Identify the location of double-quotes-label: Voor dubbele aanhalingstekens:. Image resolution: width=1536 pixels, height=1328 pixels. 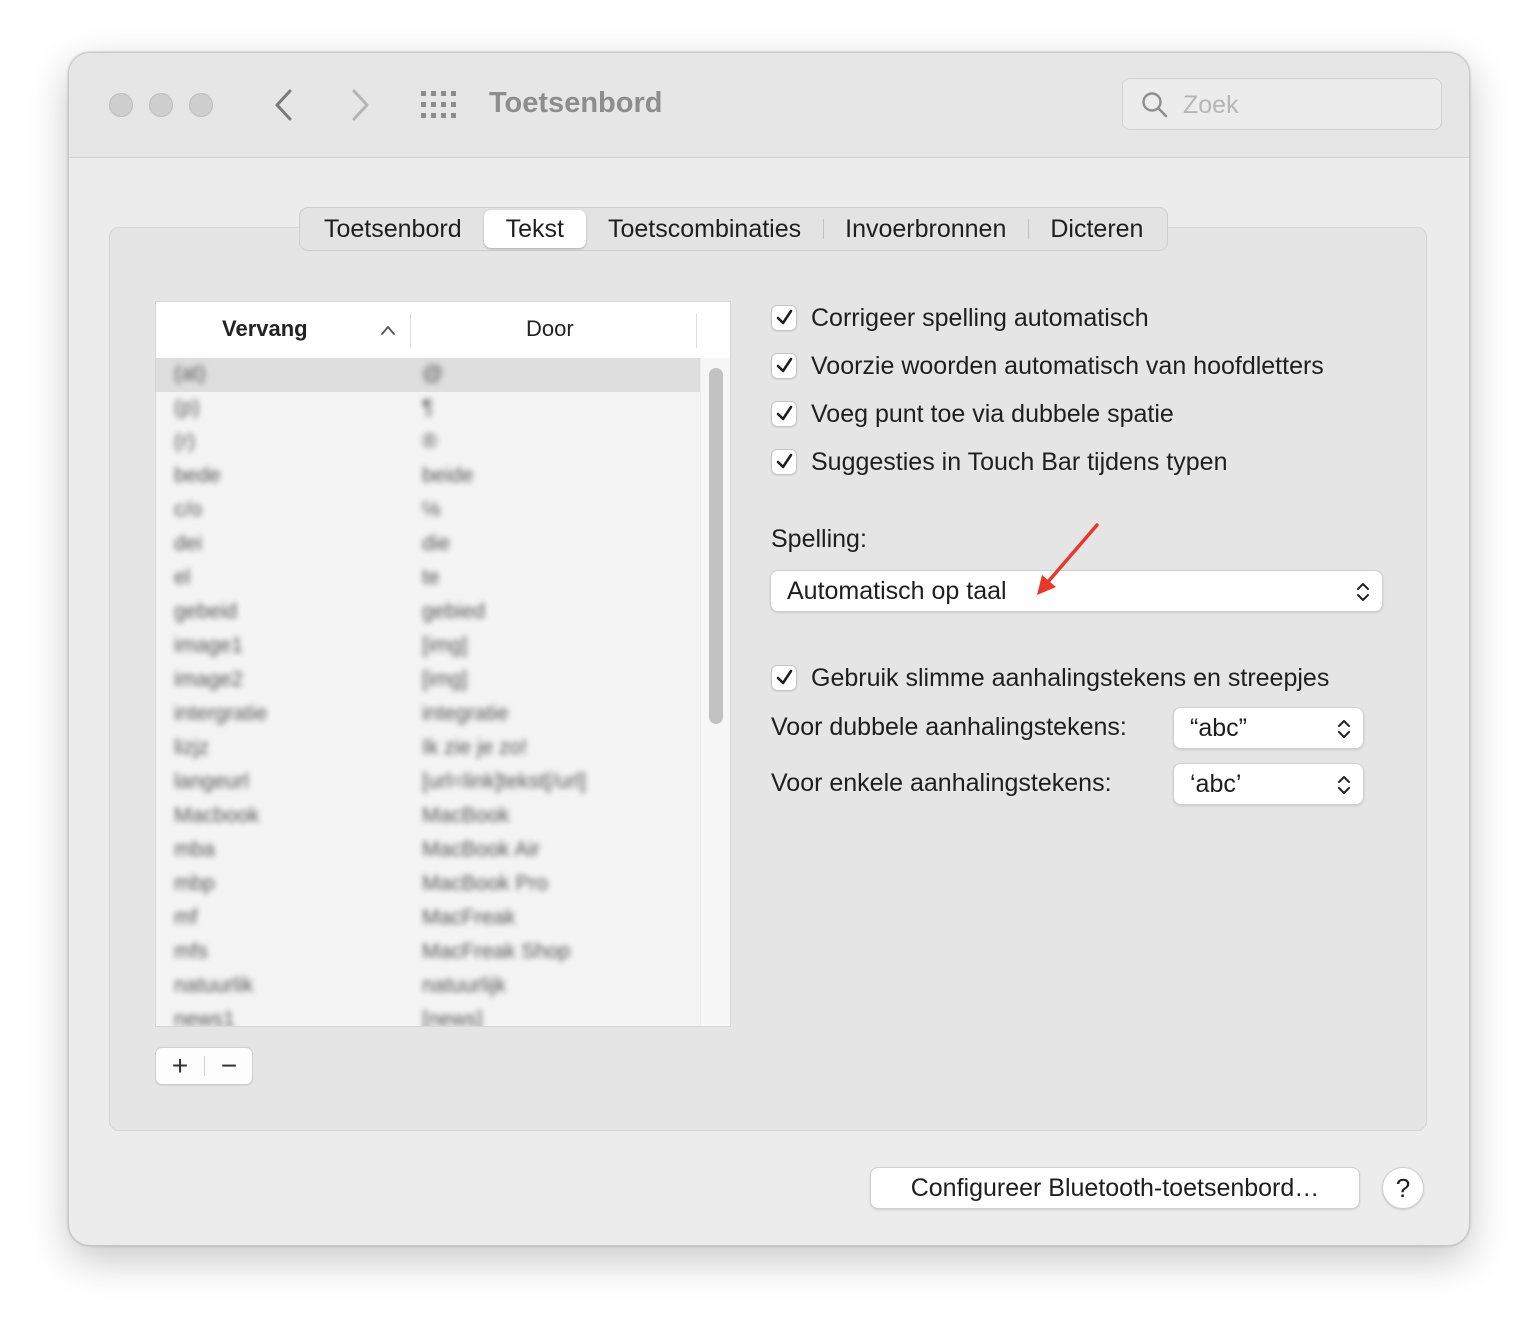
(949, 727).